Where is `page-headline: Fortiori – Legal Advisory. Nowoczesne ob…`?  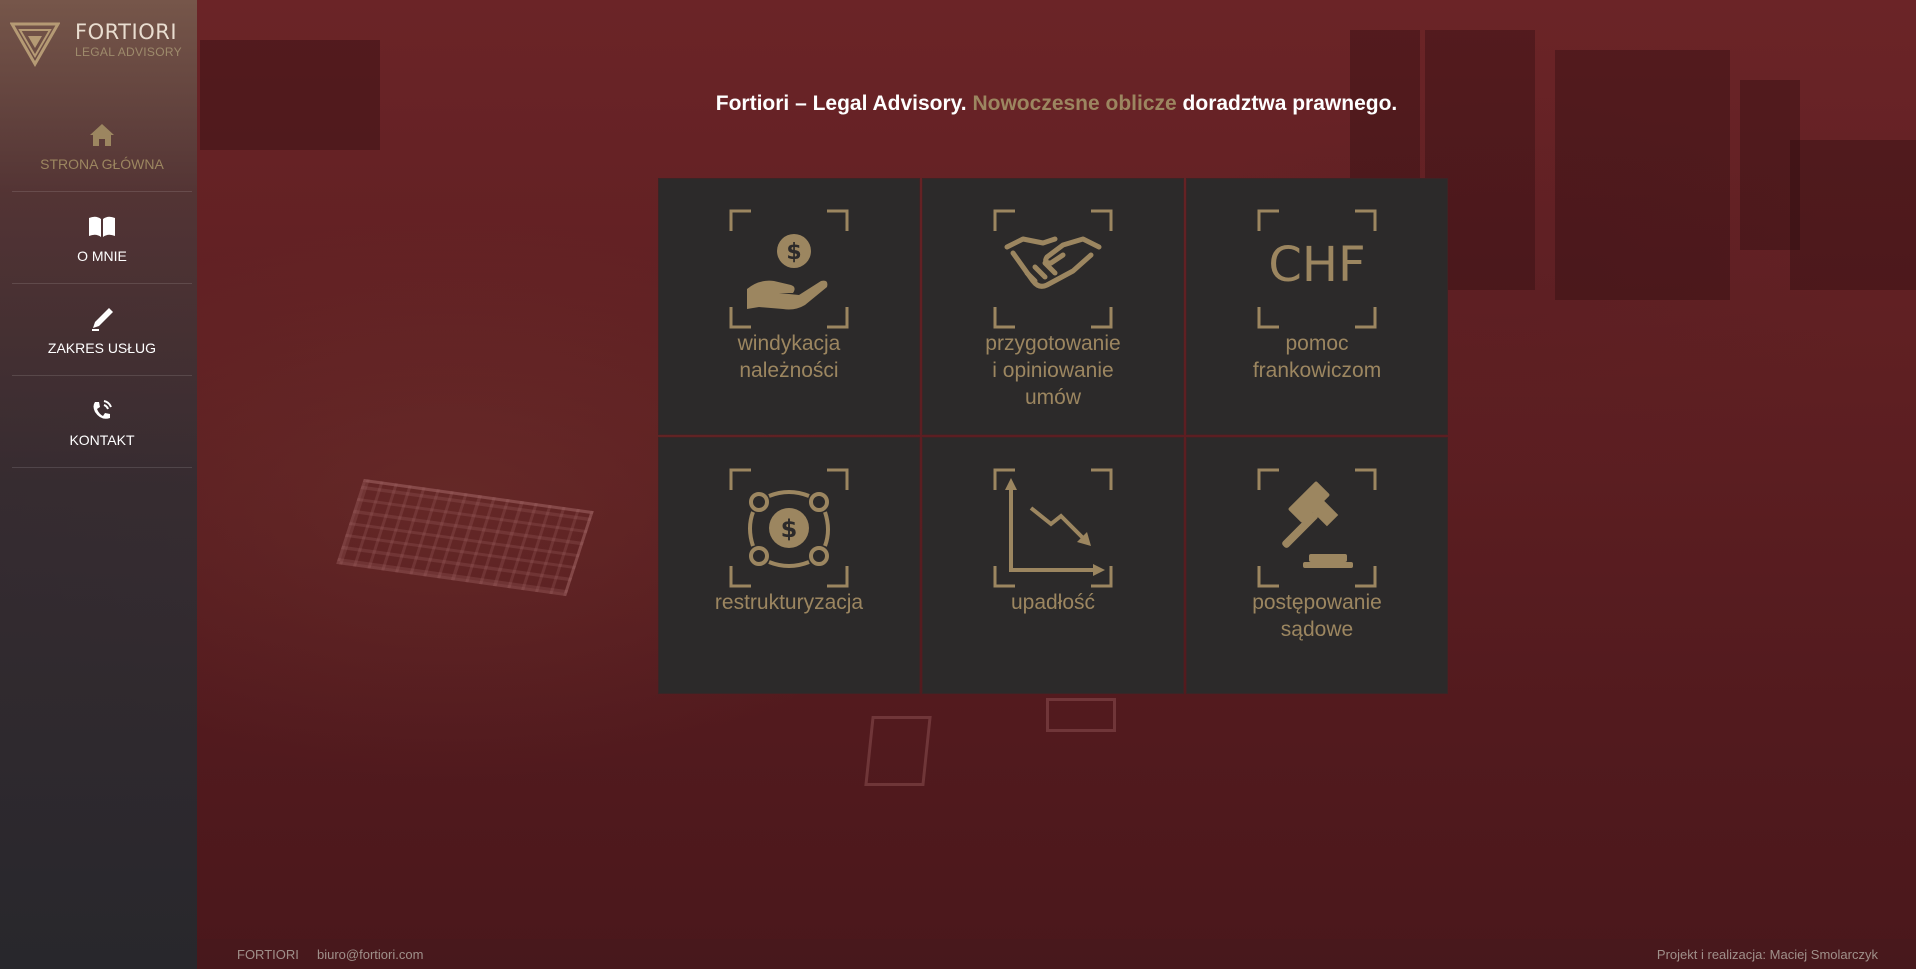
page-headline: Fortiori – Legal Advisory. Nowoczesne ob… is located at coordinates (1056, 104).